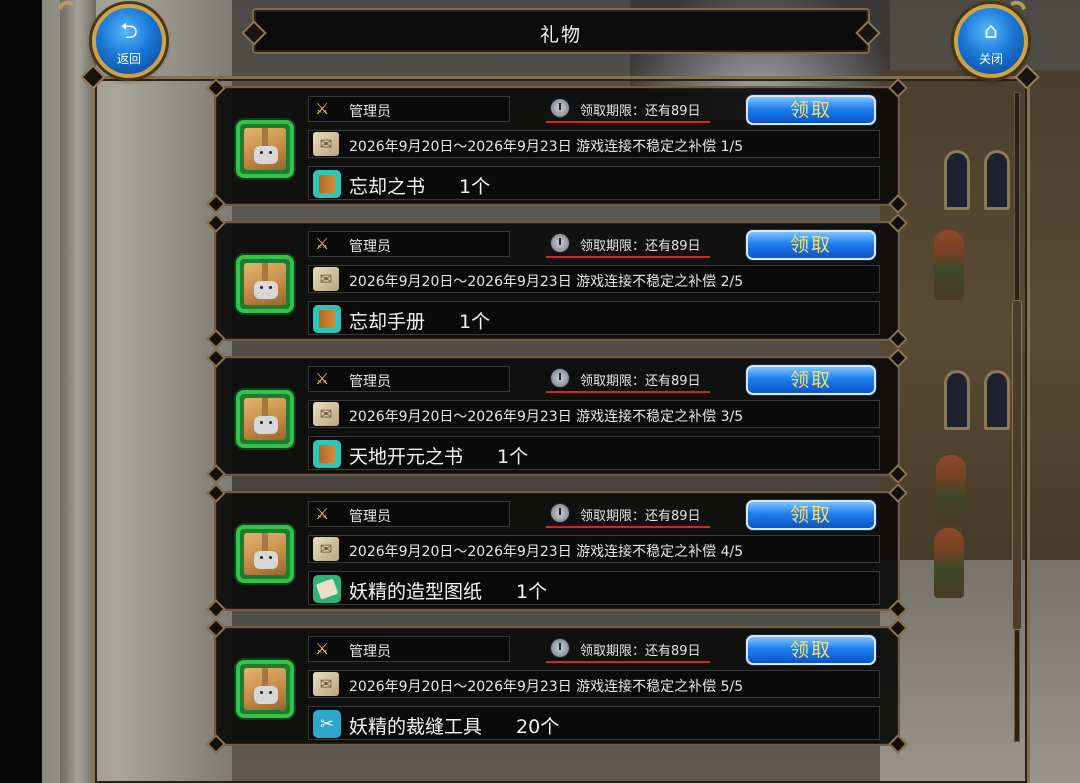 The width and height of the screenshot is (1080, 783). Describe the element at coordinates (327, 589) in the screenshot. I see `blueprint-scroll-icon` at that location.